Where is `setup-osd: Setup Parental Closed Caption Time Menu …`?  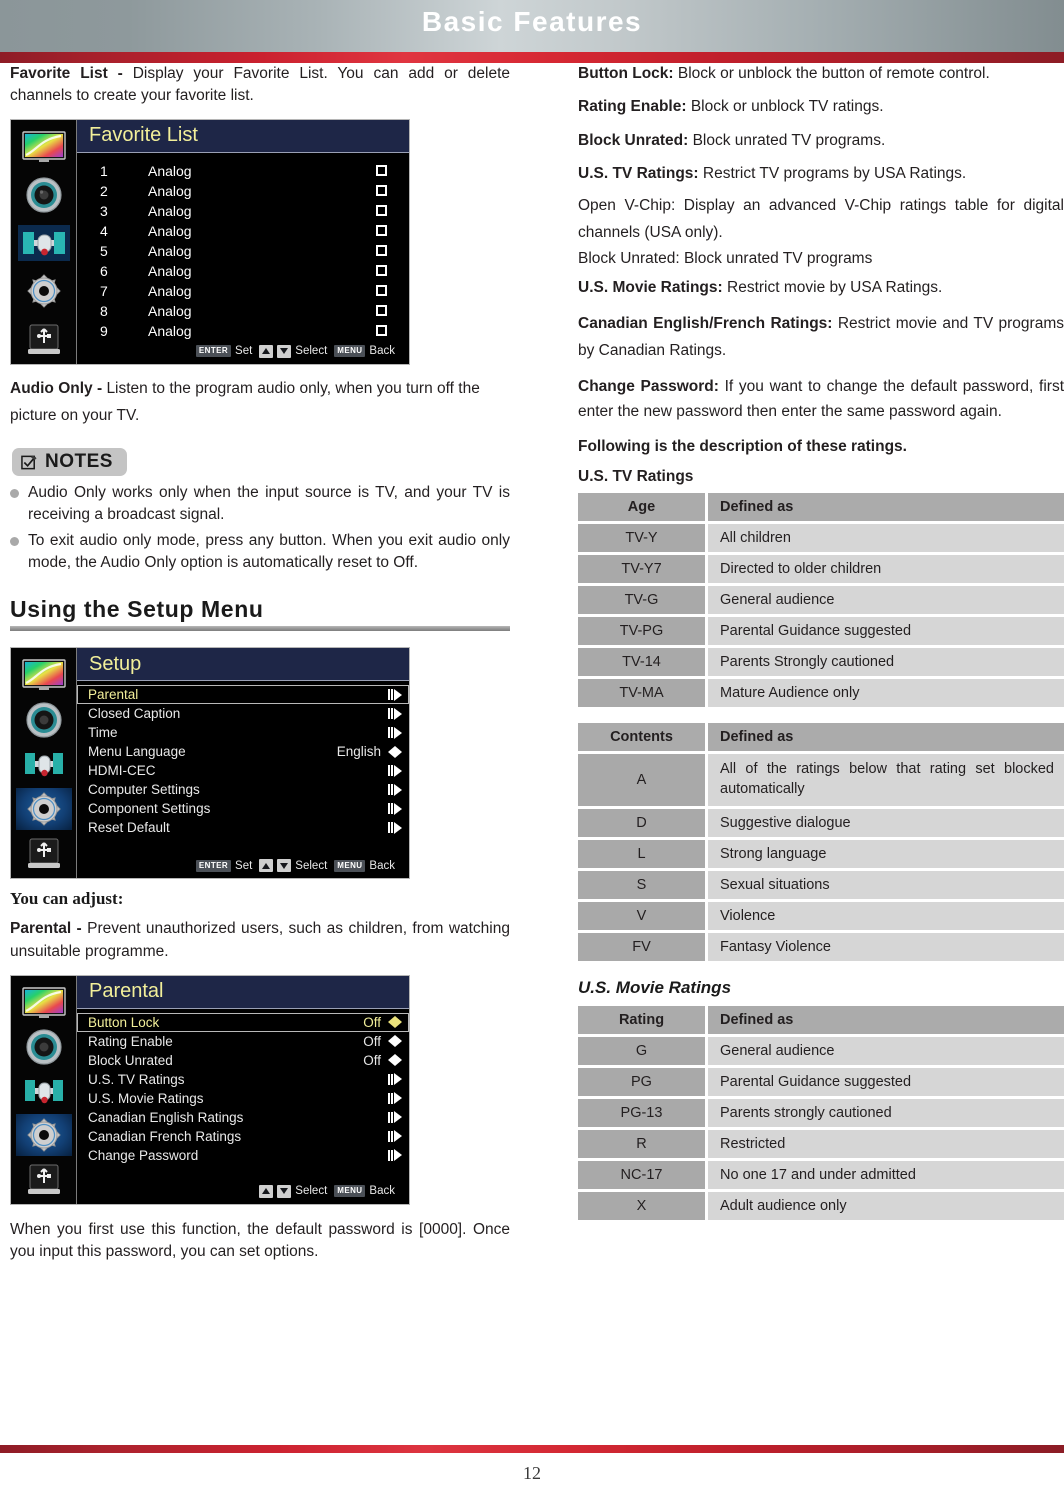 setup-osd: Setup Parental Closed Caption Time Menu … is located at coordinates (210, 763).